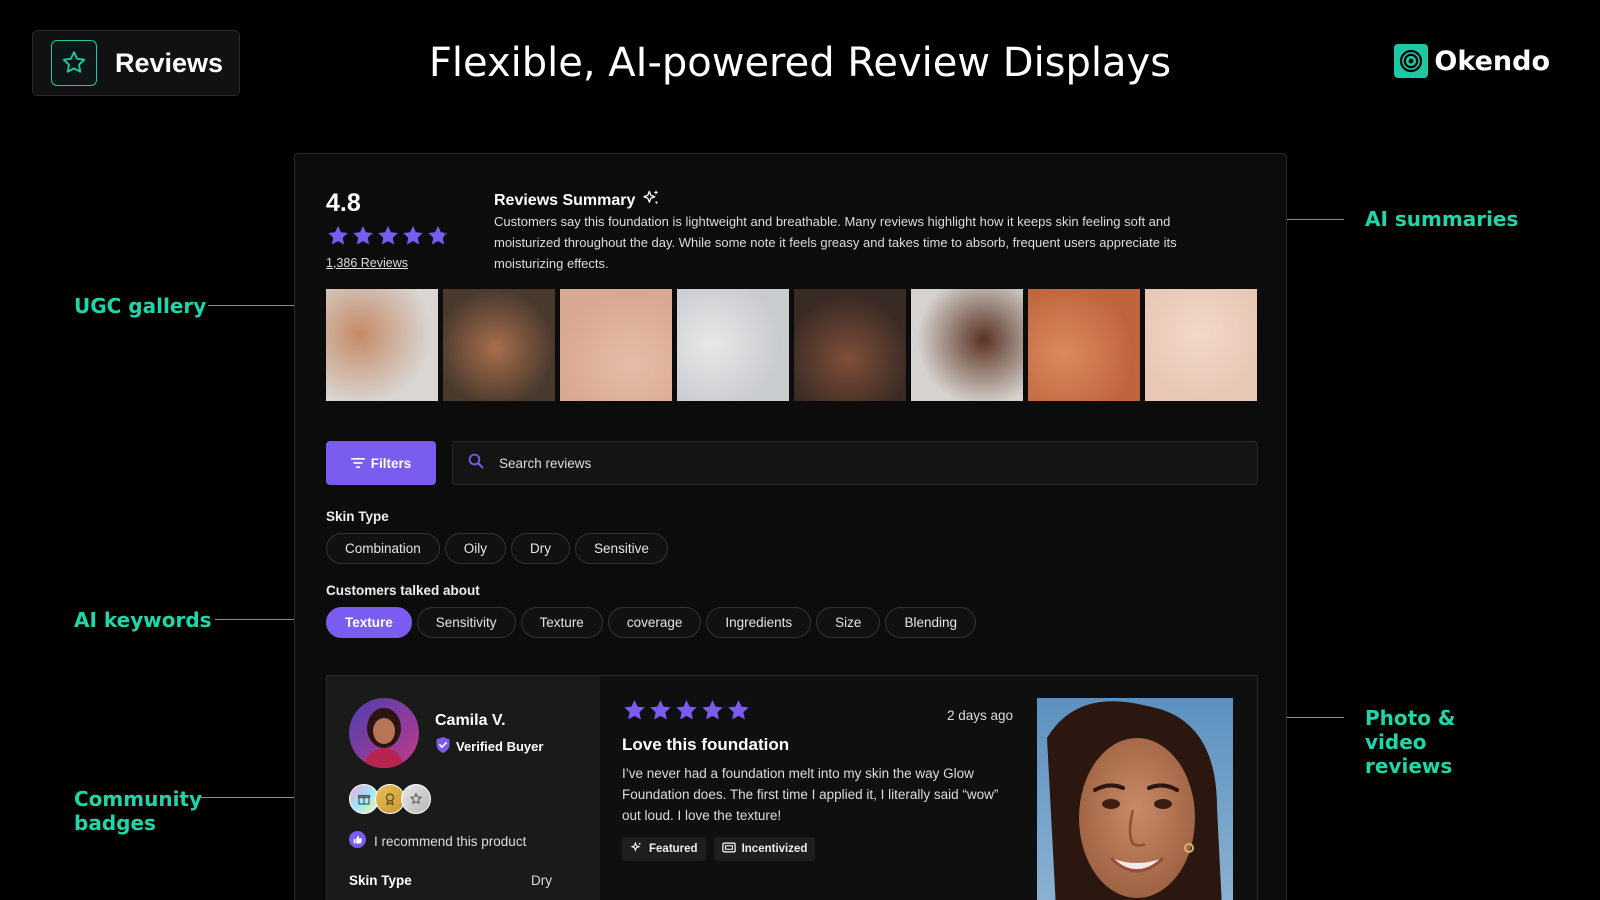  I want to click on featured-label: Featured, so click(673, 849).